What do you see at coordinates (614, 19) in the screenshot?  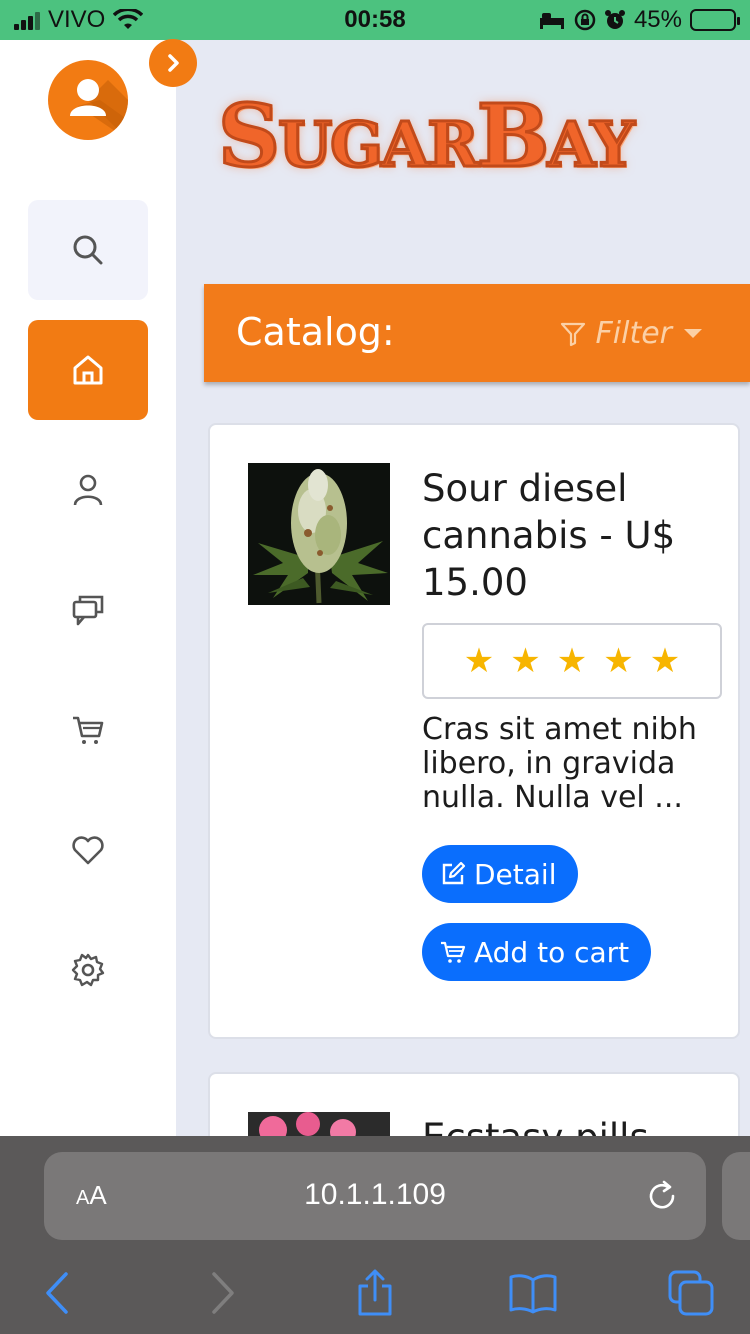 I see `alarm-icon` at bounding box center [614, 19].